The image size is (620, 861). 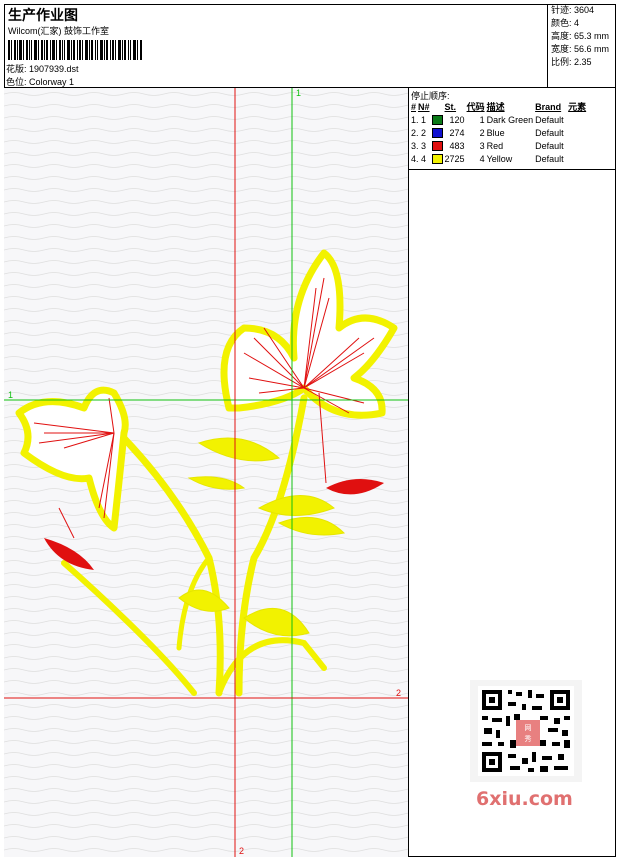 I want to click on qr-code: 网 秀, so click(x=526, y=731).